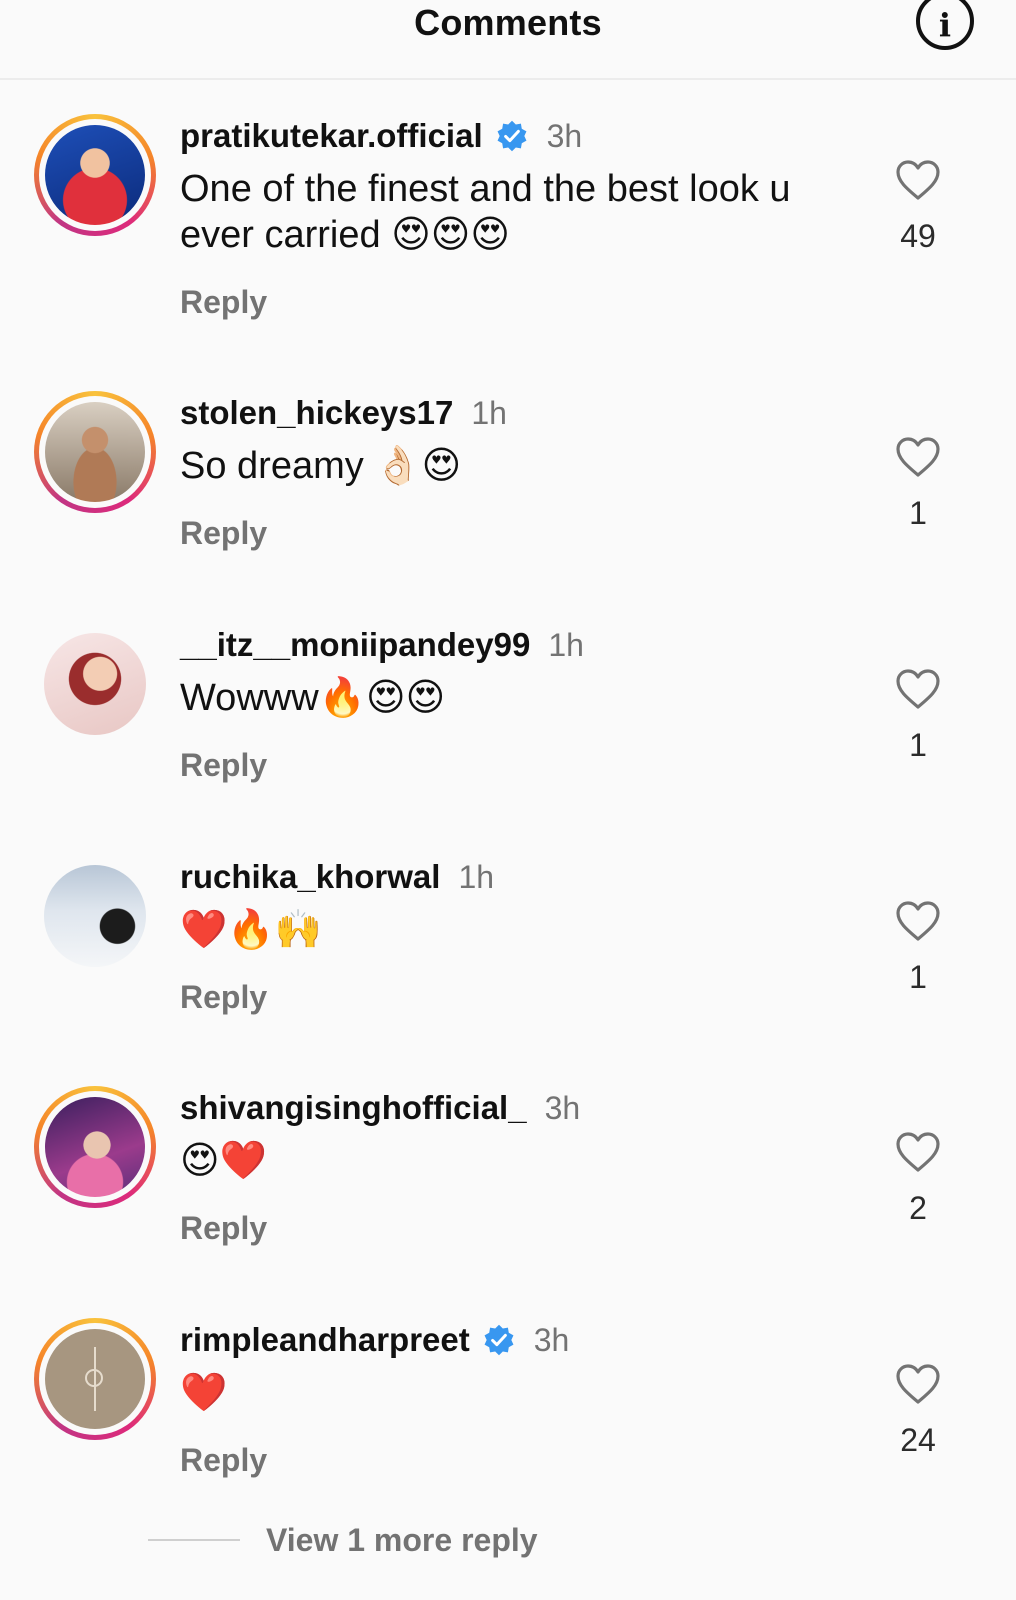  I want to click on header-bar: Comments i, so click(508, 40).